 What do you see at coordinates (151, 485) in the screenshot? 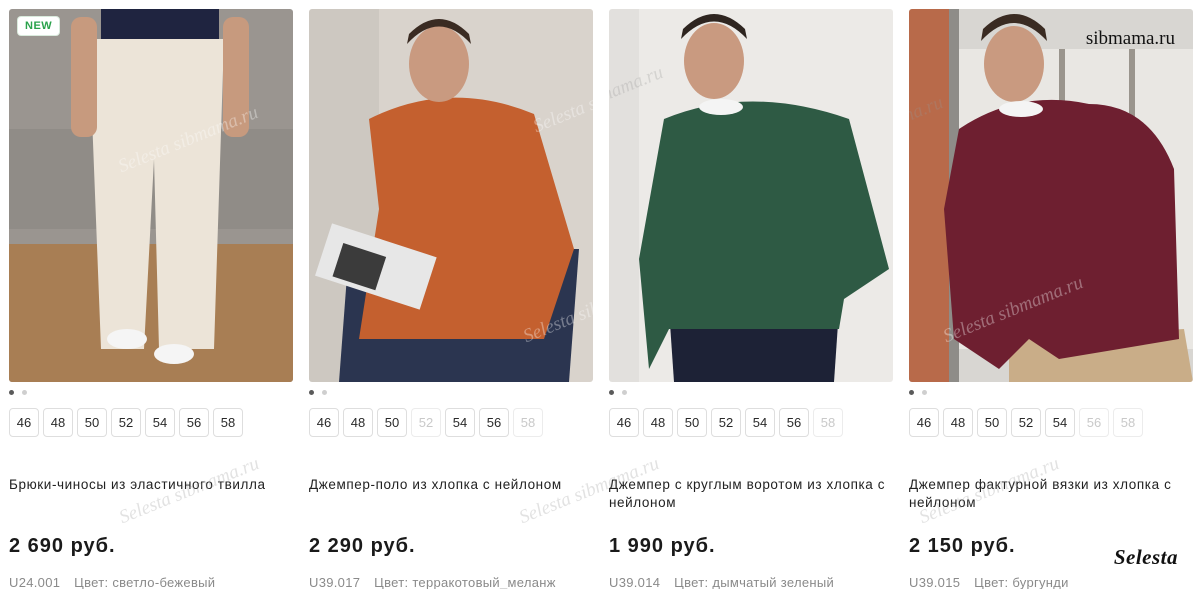
I see `product-title: Брюки-чиносы из эластичного твилла` at bounding box center [151, 485].